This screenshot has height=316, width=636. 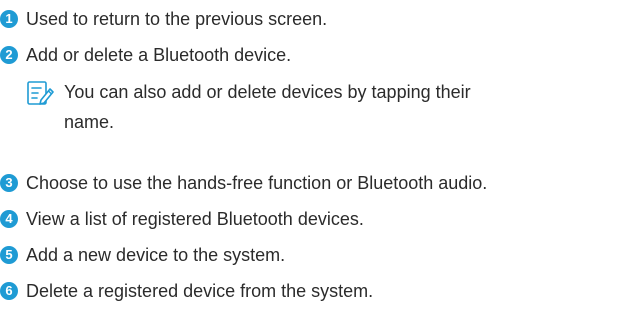 I want to click on number-badge: 2, so click(x=9, y=55).